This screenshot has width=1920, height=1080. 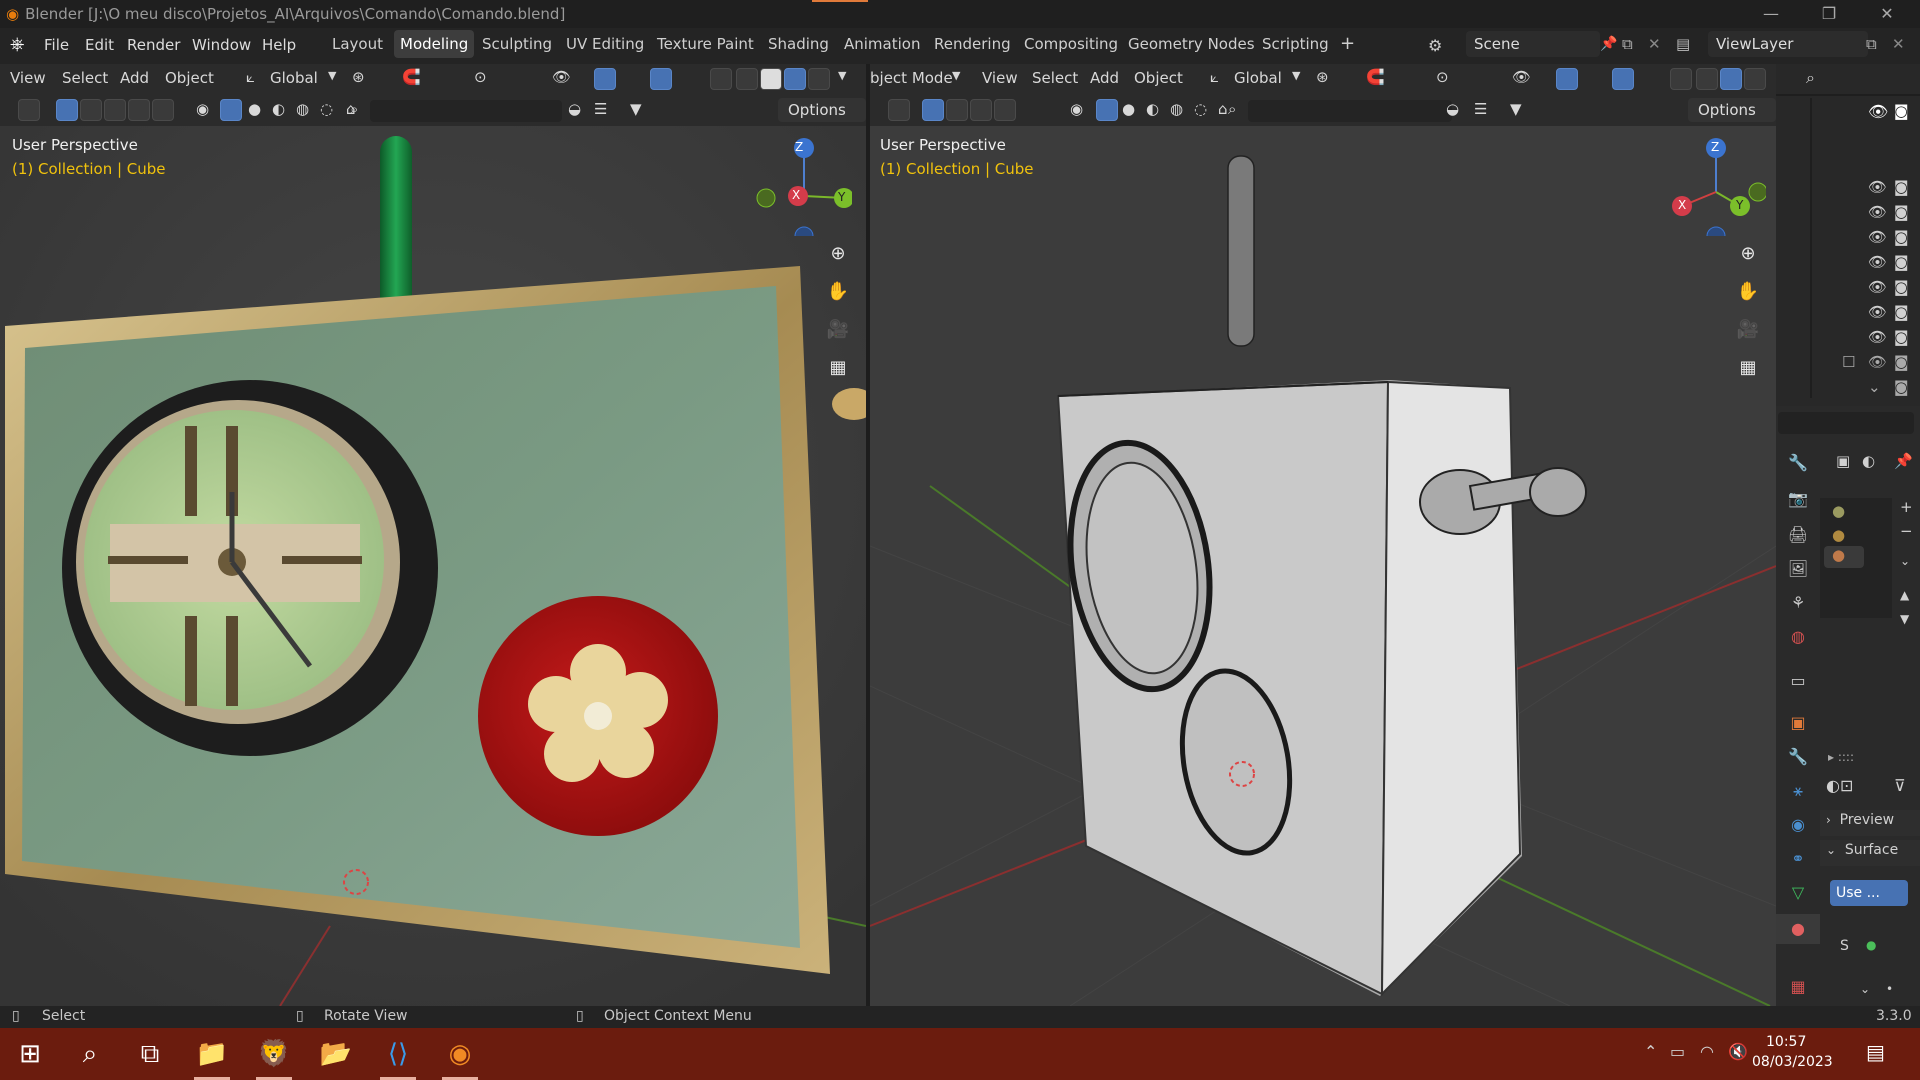 I want to click on move-down-icon: ▼, so click(x=1904, y=619).